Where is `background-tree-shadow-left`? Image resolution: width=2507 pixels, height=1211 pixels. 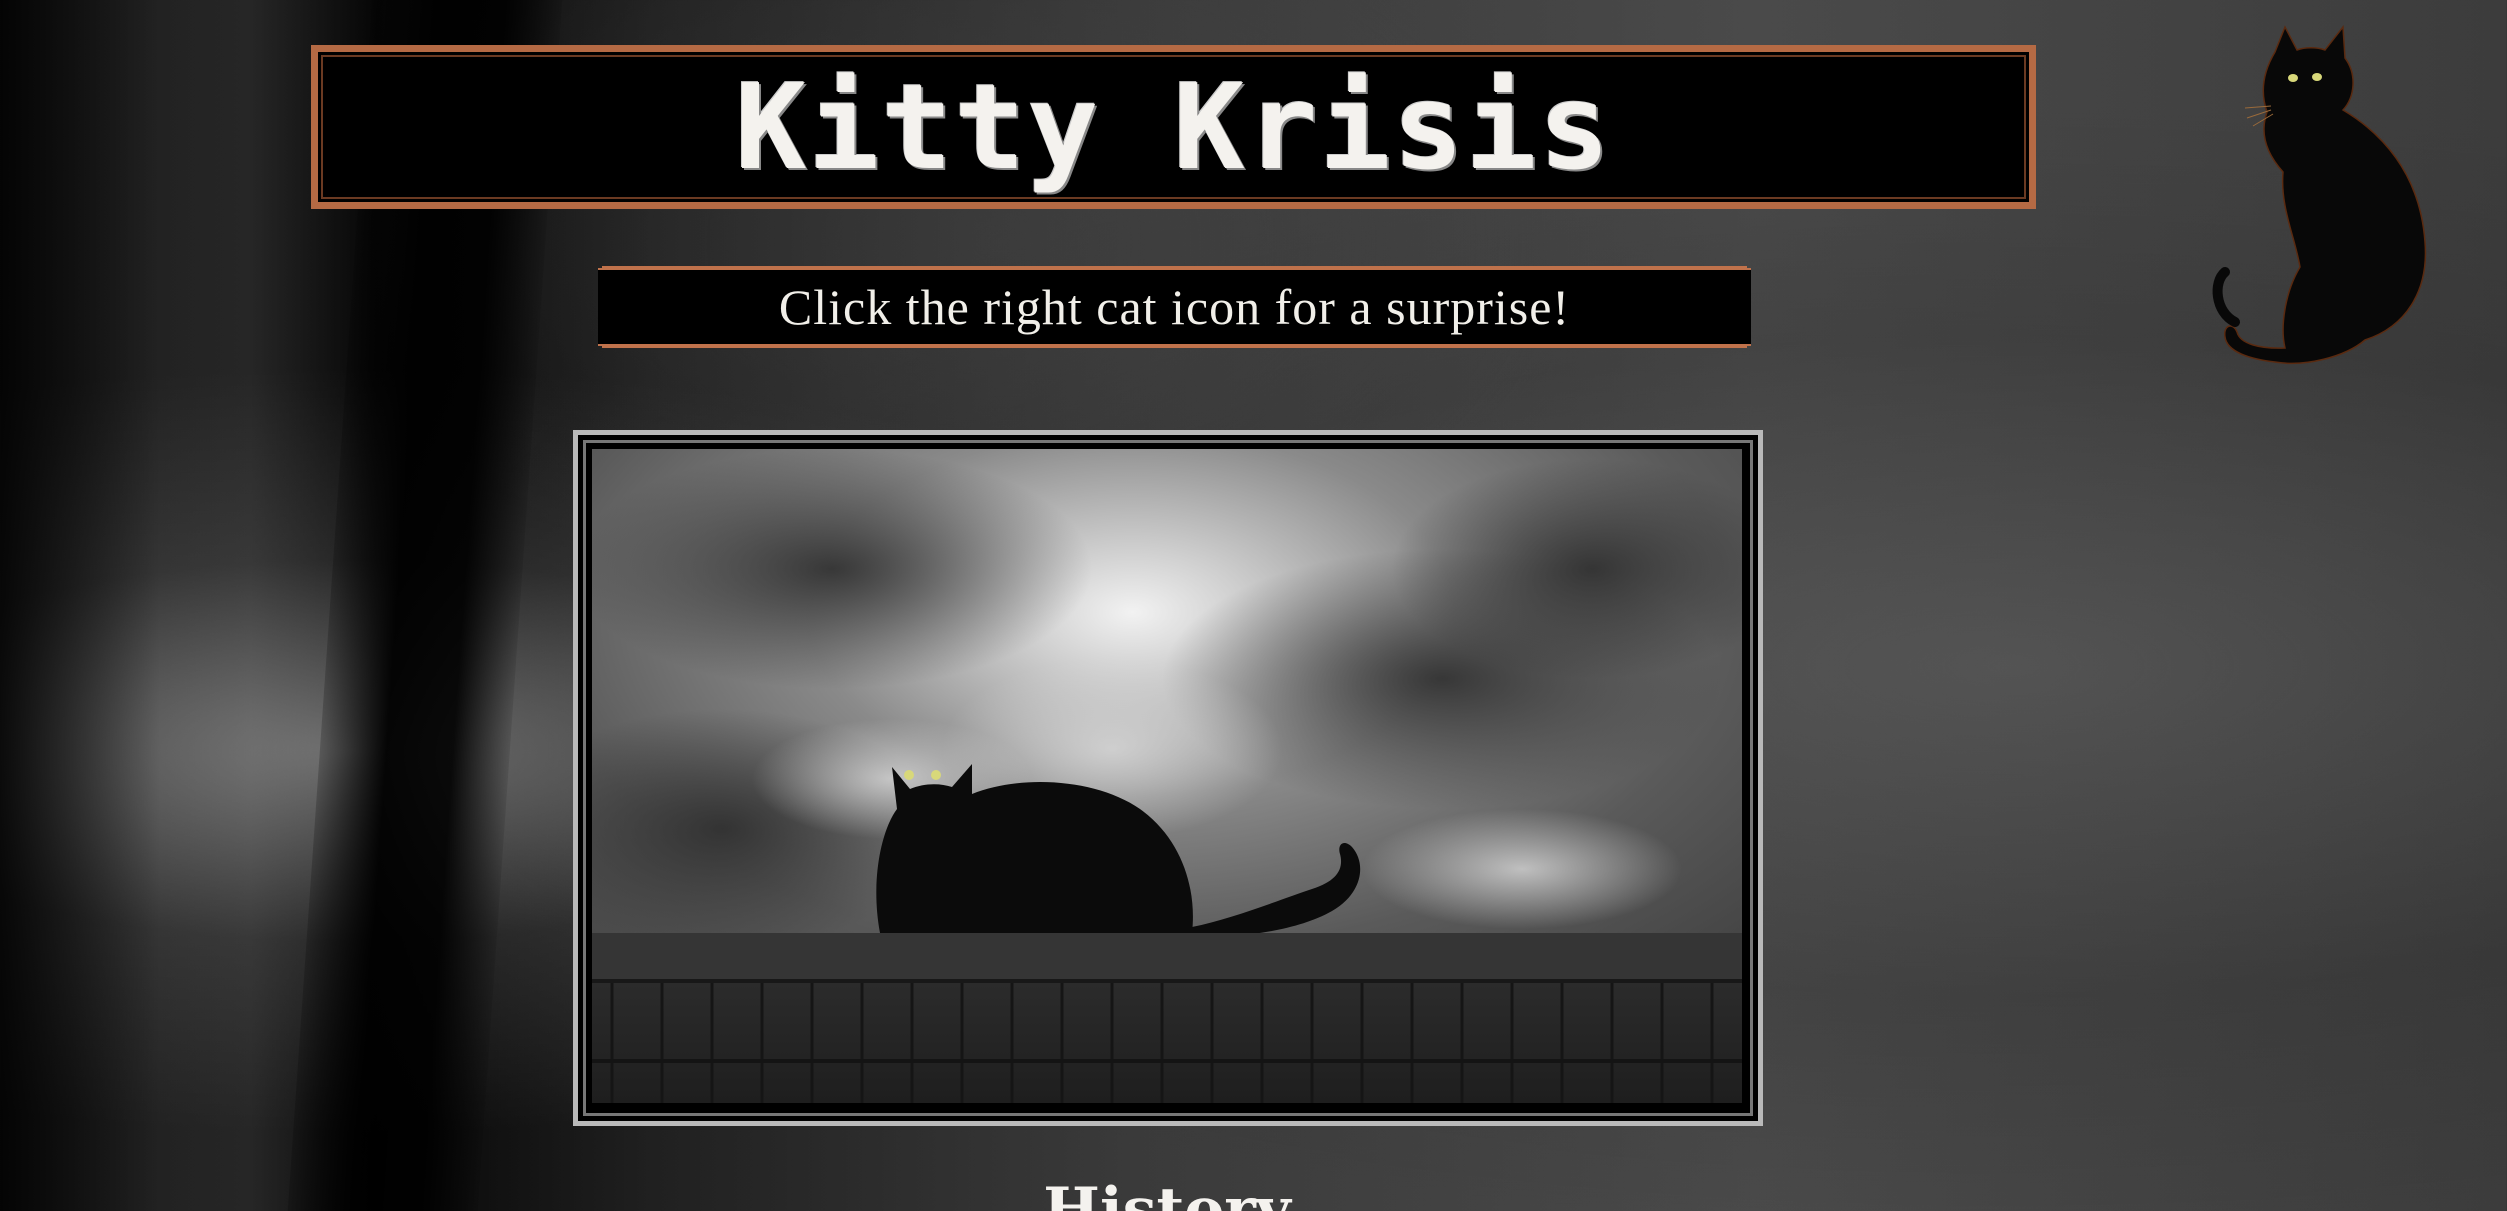 background-tree-shadow-left is located at coordinates (80, 605).